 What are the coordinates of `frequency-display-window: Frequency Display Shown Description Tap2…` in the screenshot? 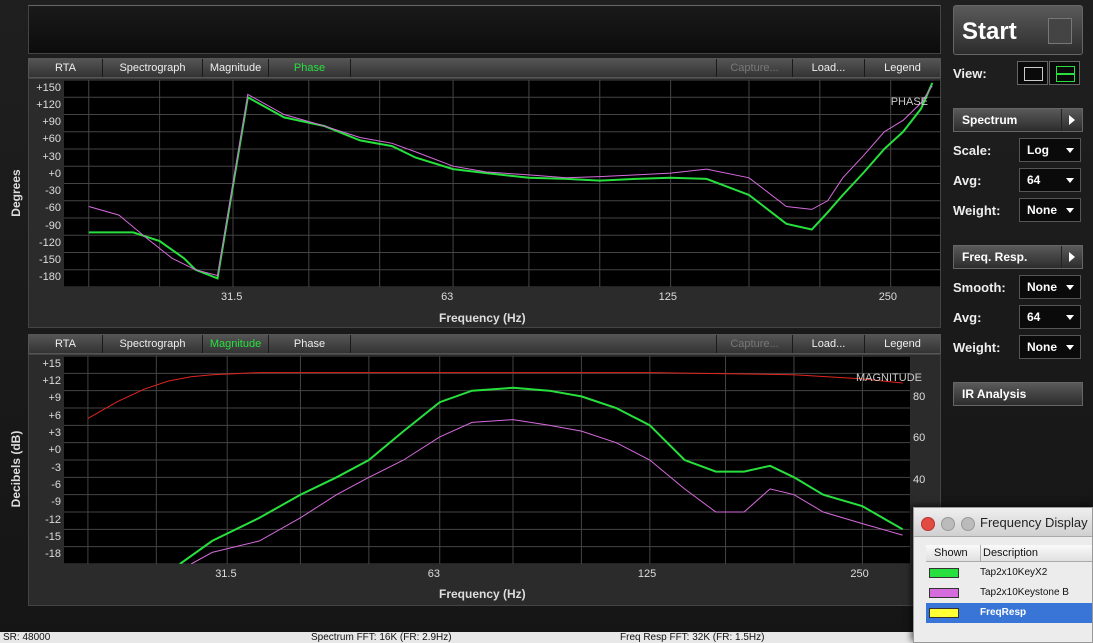 It's located at (1003, 575).